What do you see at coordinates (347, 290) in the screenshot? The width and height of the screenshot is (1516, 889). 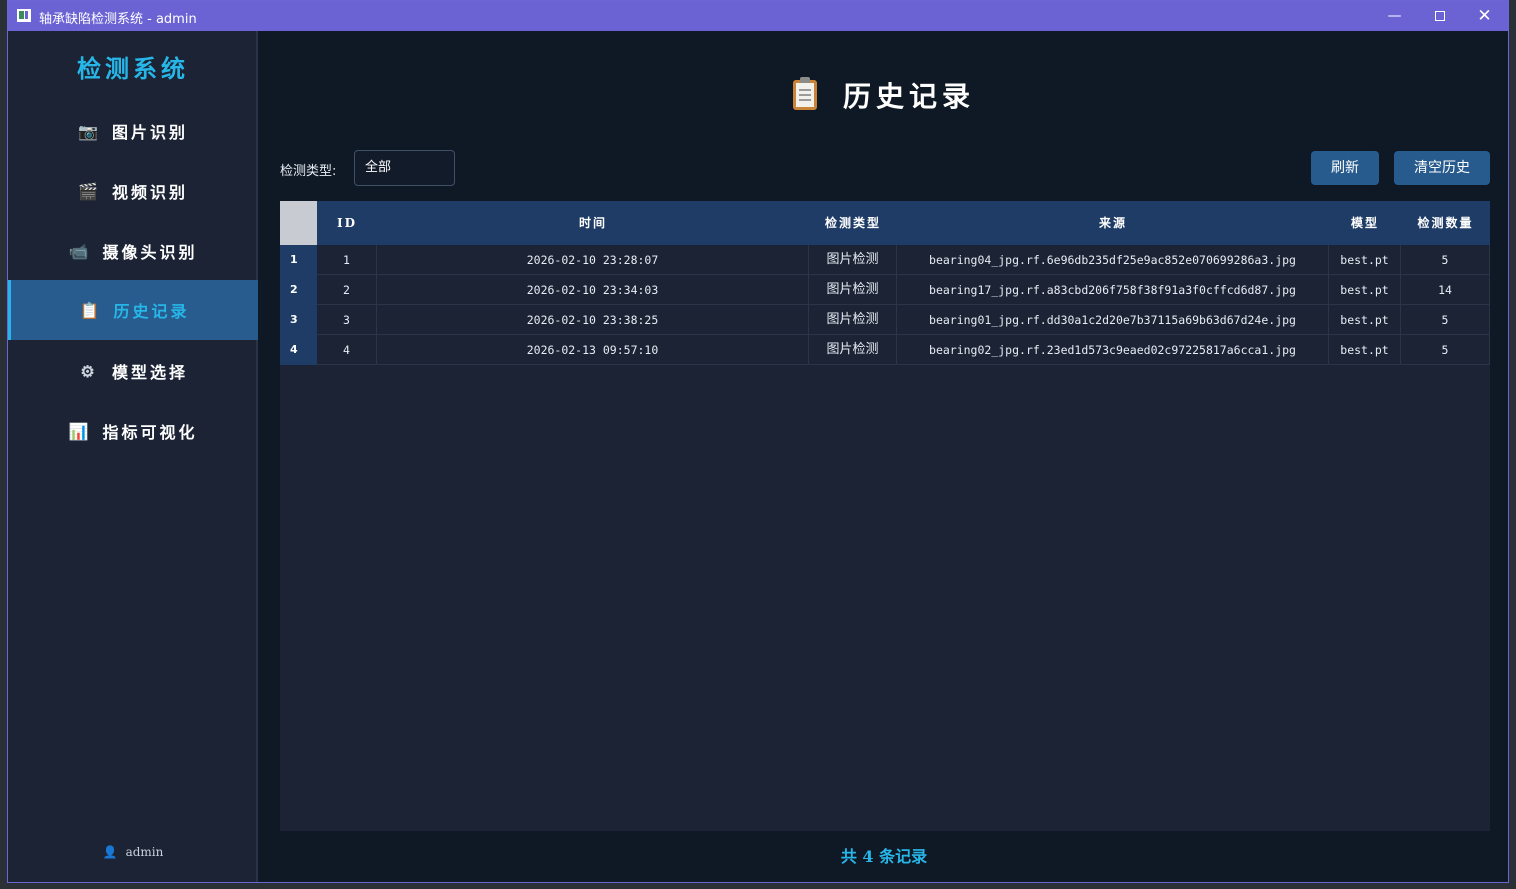 I see `cell-id: 2` at bounding box center [347, 290].